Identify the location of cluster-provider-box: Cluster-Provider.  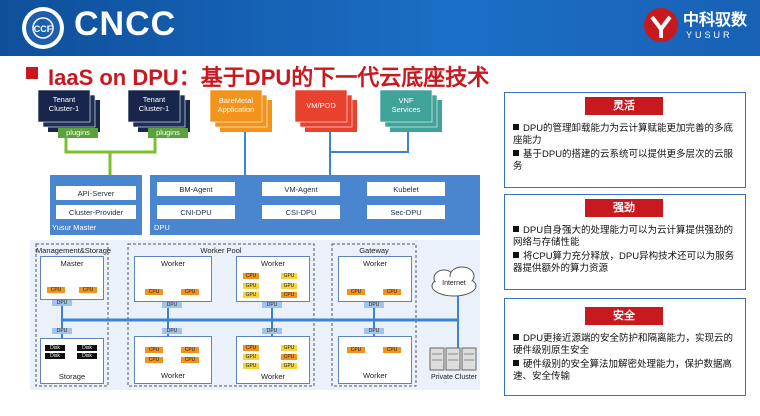
(96, 212).